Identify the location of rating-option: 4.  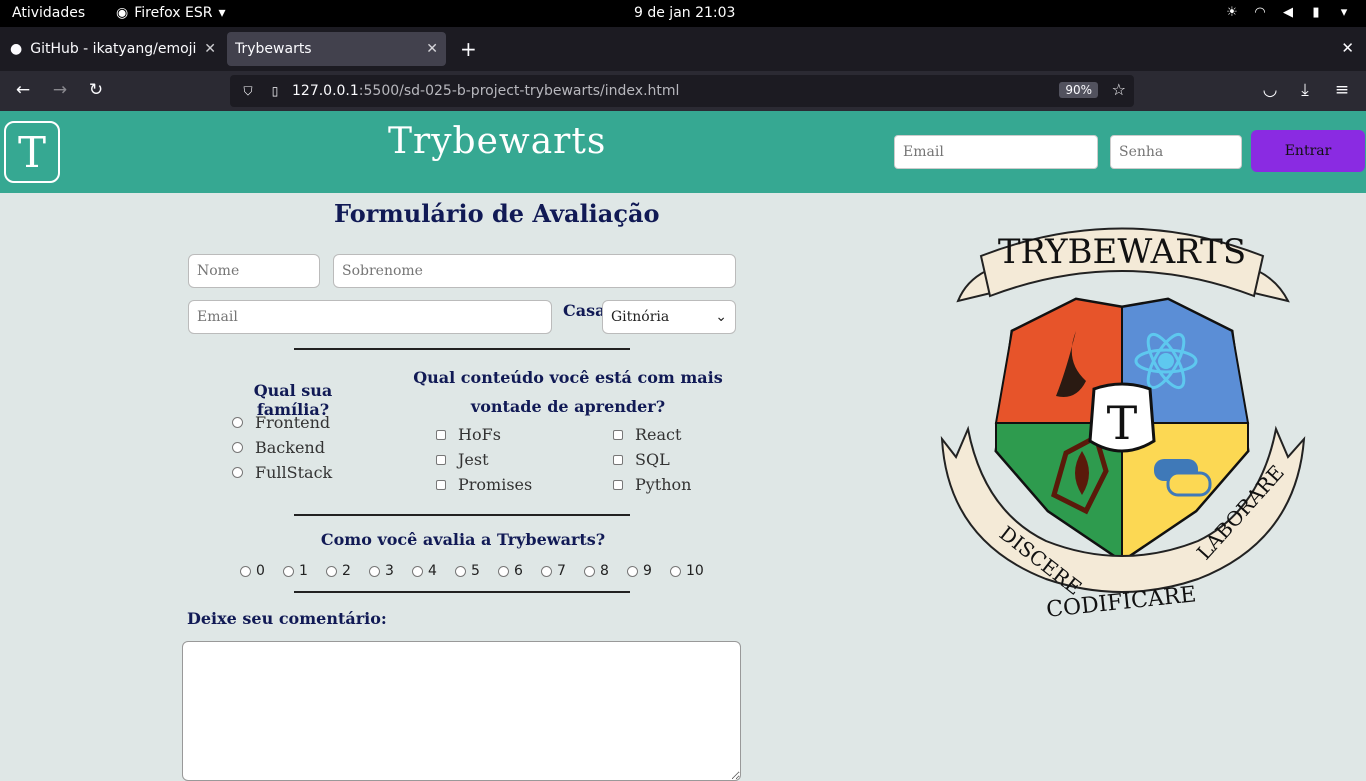
(424, 571).